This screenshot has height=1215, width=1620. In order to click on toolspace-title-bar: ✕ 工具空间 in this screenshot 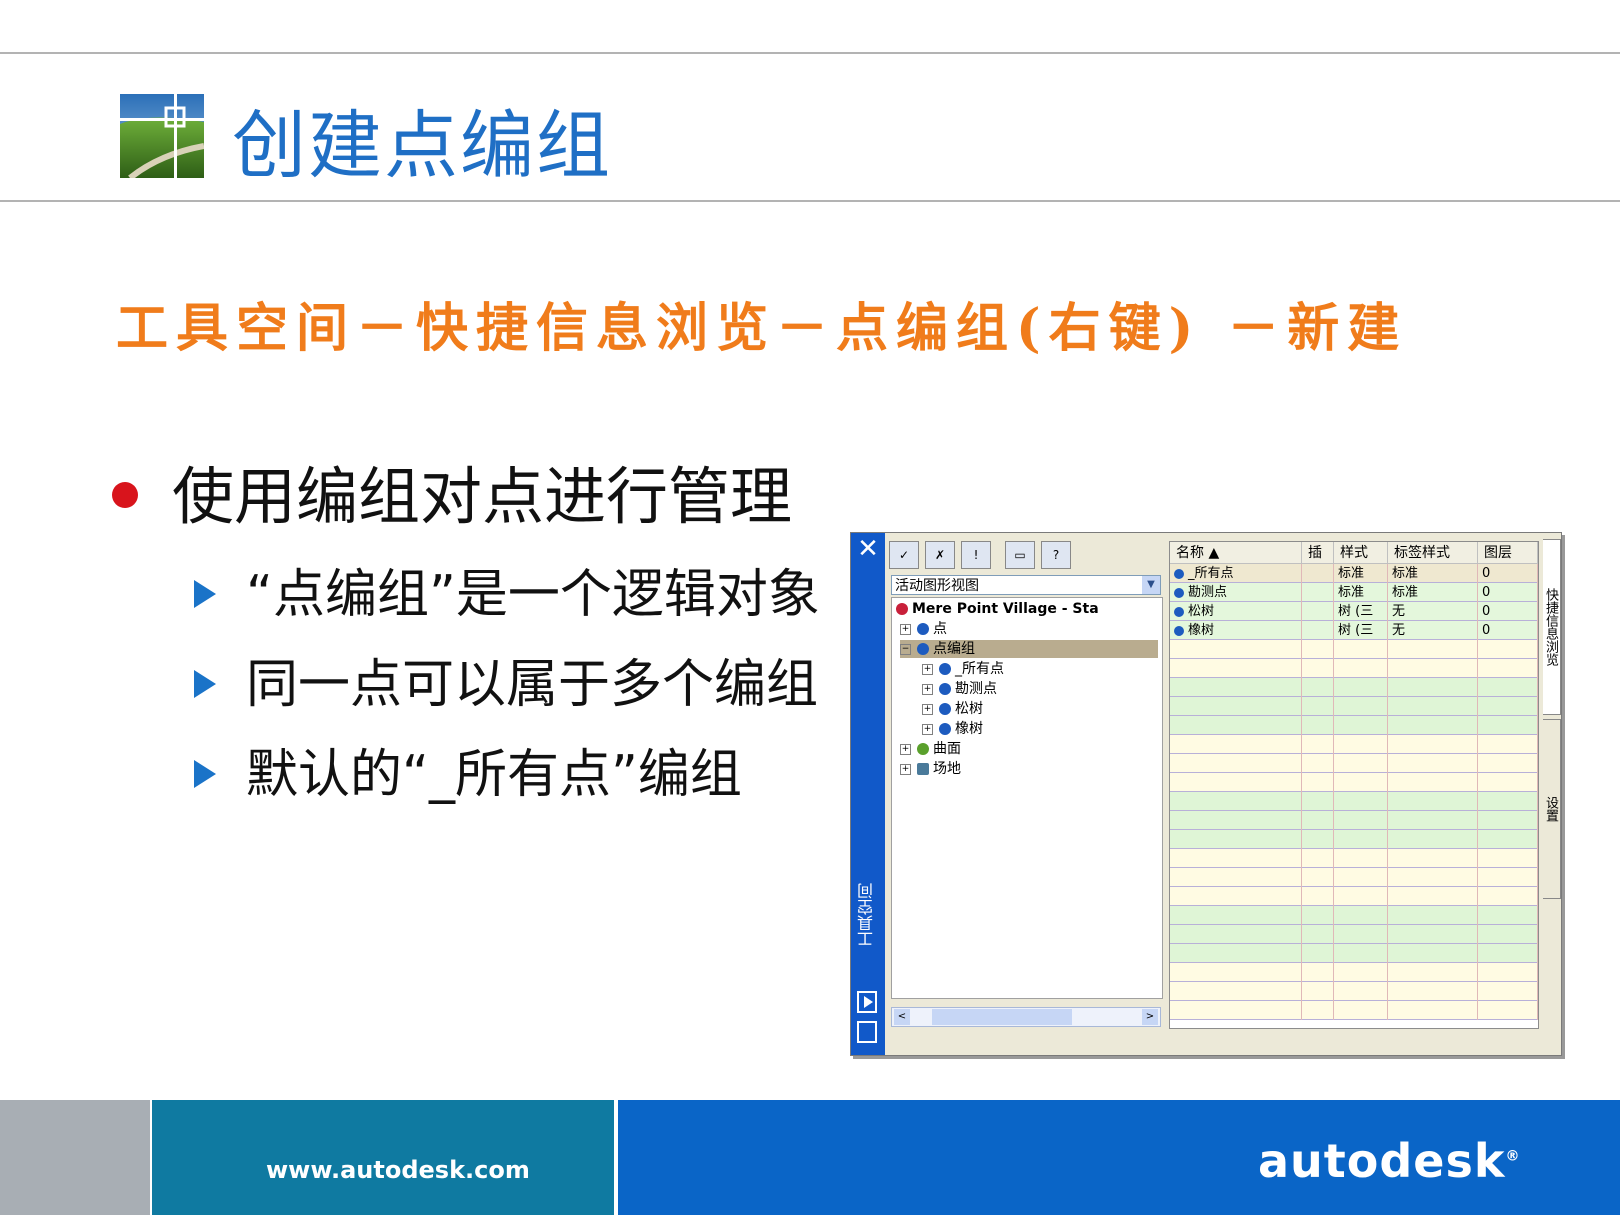, I will do `click(868, 794)`.